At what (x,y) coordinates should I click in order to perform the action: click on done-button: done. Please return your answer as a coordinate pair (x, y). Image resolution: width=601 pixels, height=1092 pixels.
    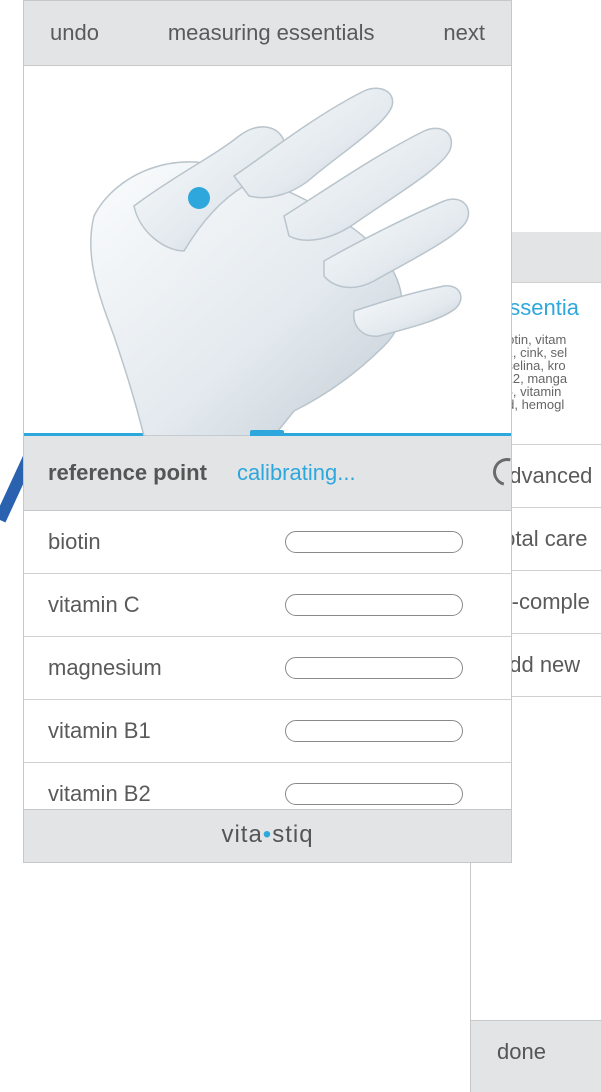
    Looking at the image, I should click on (536, 1056).